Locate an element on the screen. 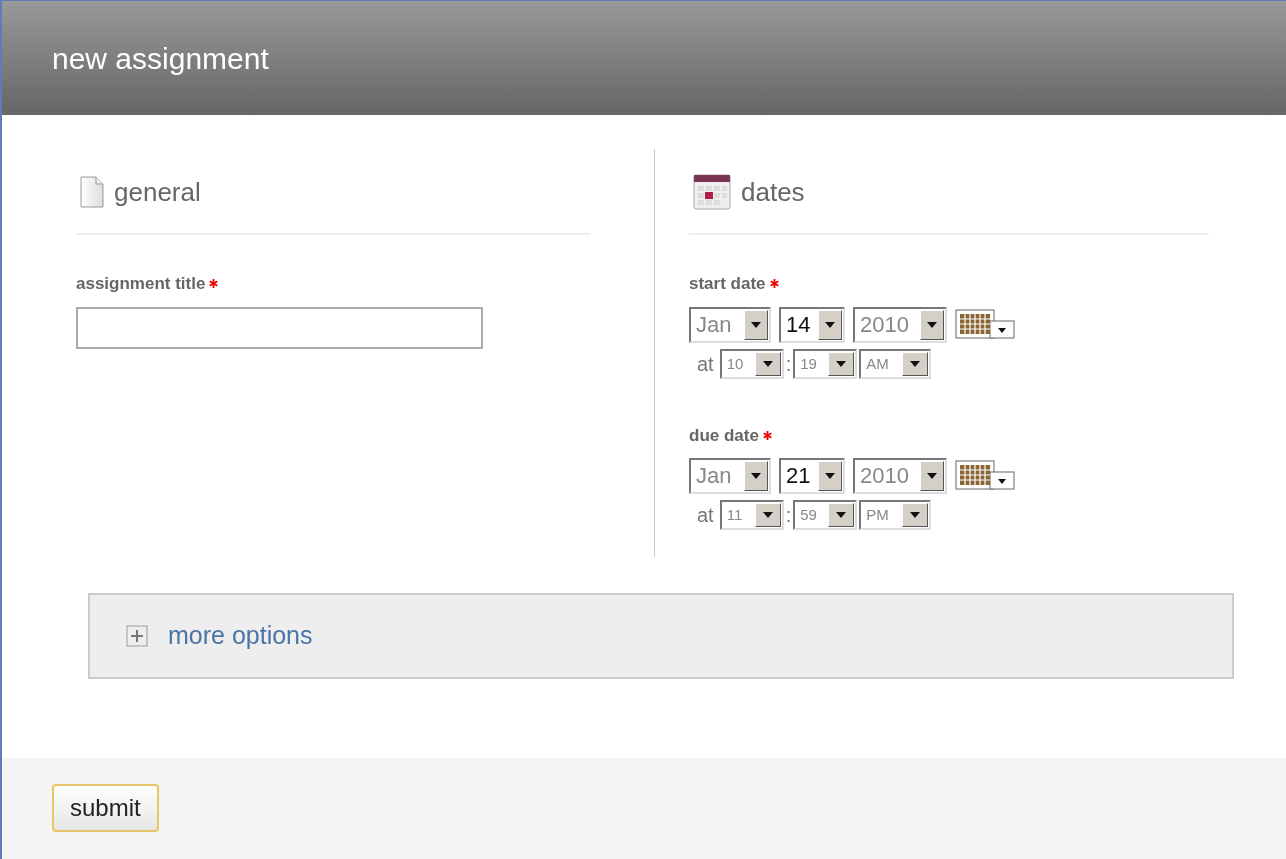 The image size is (1286, 859). calendar-icon is located at coordinates (712, 192).